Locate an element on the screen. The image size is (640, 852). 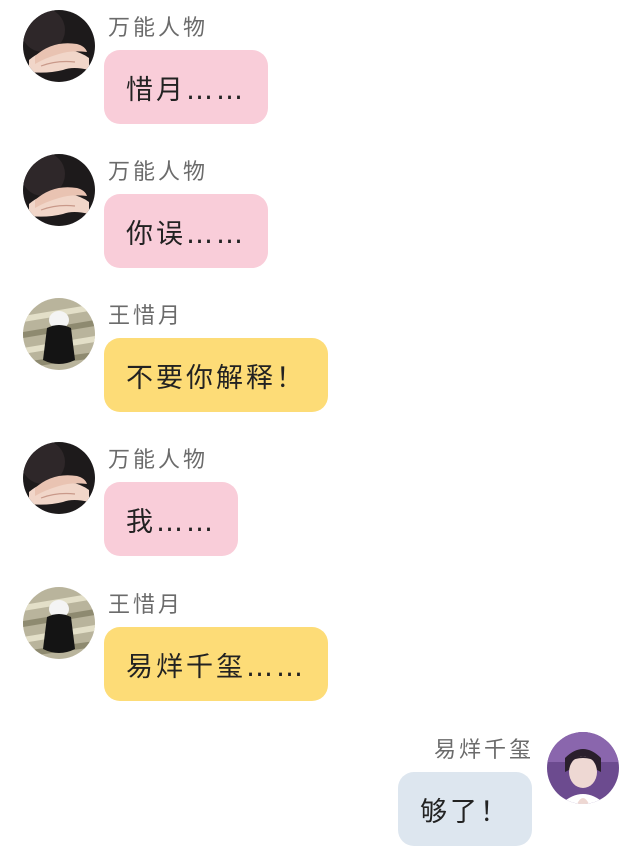
message-bubble: 不要你解释！ is located at coordinates (216, 375).